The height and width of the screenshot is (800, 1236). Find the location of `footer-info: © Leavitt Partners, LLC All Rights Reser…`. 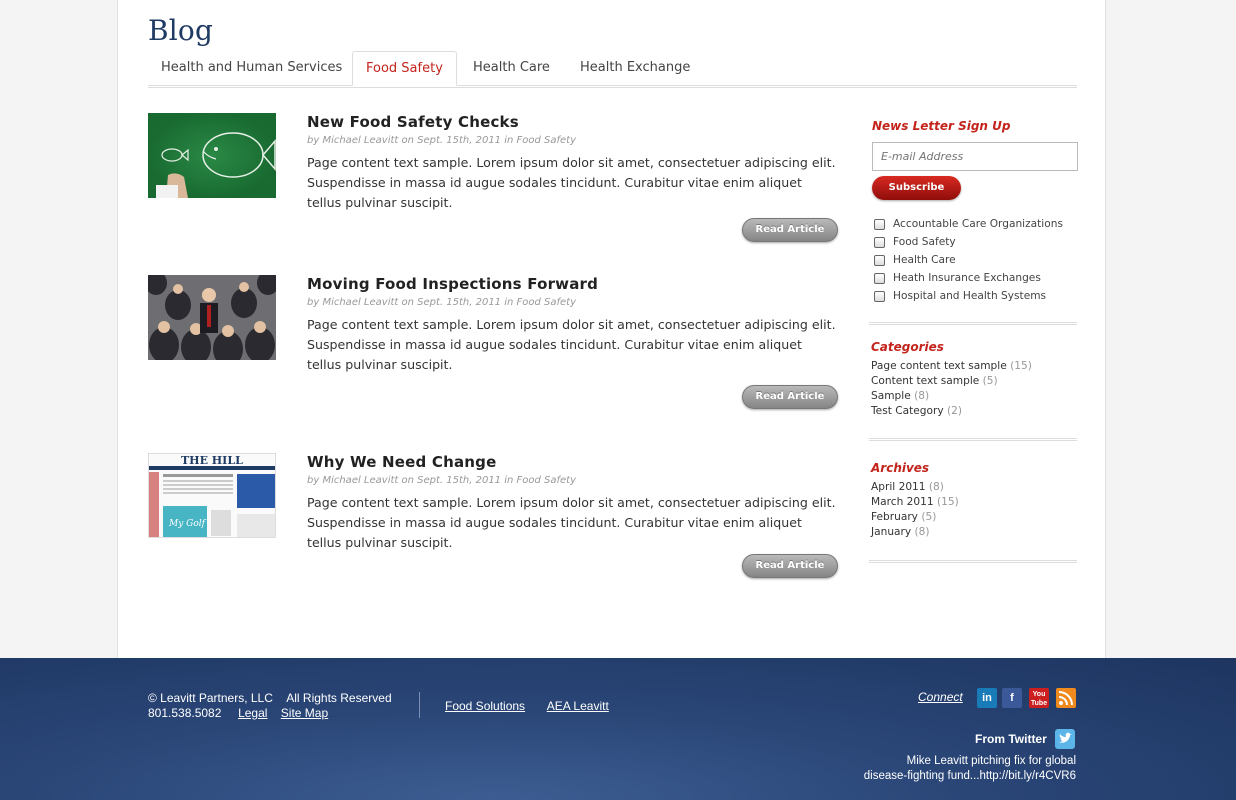

footer-info: © Leavitt Partners, LLC All Rights Reser… is located at coordinates (270, 706).